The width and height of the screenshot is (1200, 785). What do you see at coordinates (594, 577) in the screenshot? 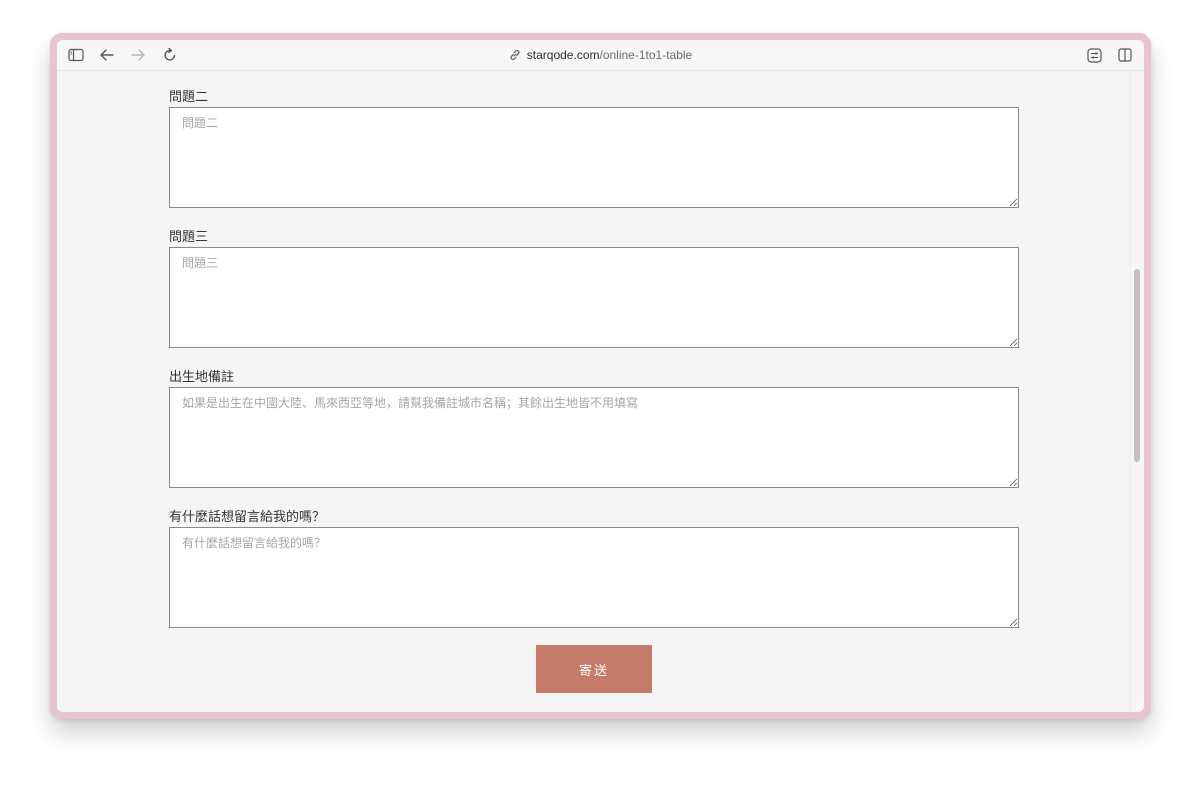
I see `message-textarea` at bounding box center [594, 577].